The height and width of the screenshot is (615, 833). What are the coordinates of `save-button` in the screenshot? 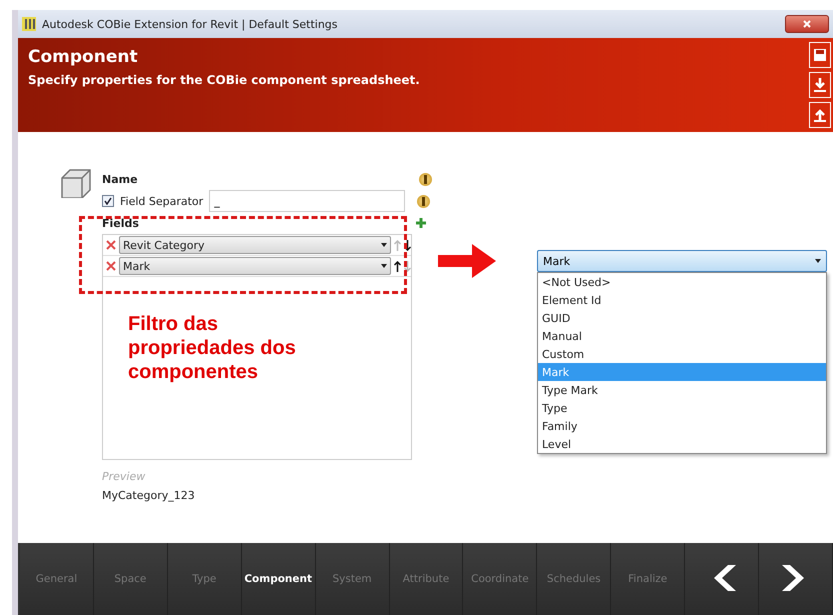 It's located at (820, 55).